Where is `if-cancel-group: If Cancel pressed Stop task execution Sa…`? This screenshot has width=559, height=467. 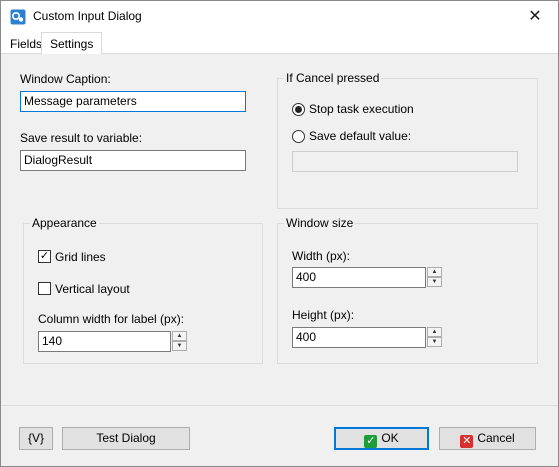
if-cancel-group: If Cancel pressed Stop task execution Sa… is located at coordinates (407, 140).